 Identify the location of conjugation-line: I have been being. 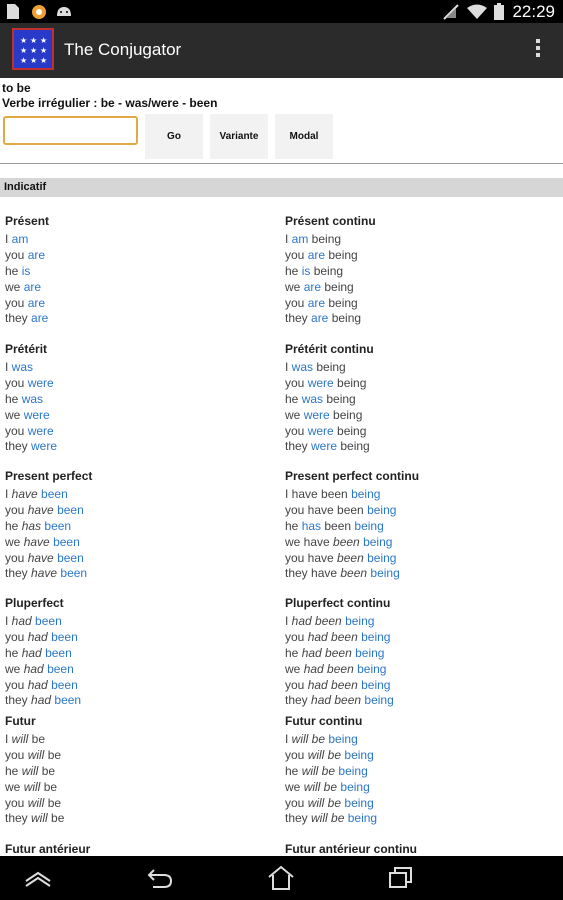
(352, 495).